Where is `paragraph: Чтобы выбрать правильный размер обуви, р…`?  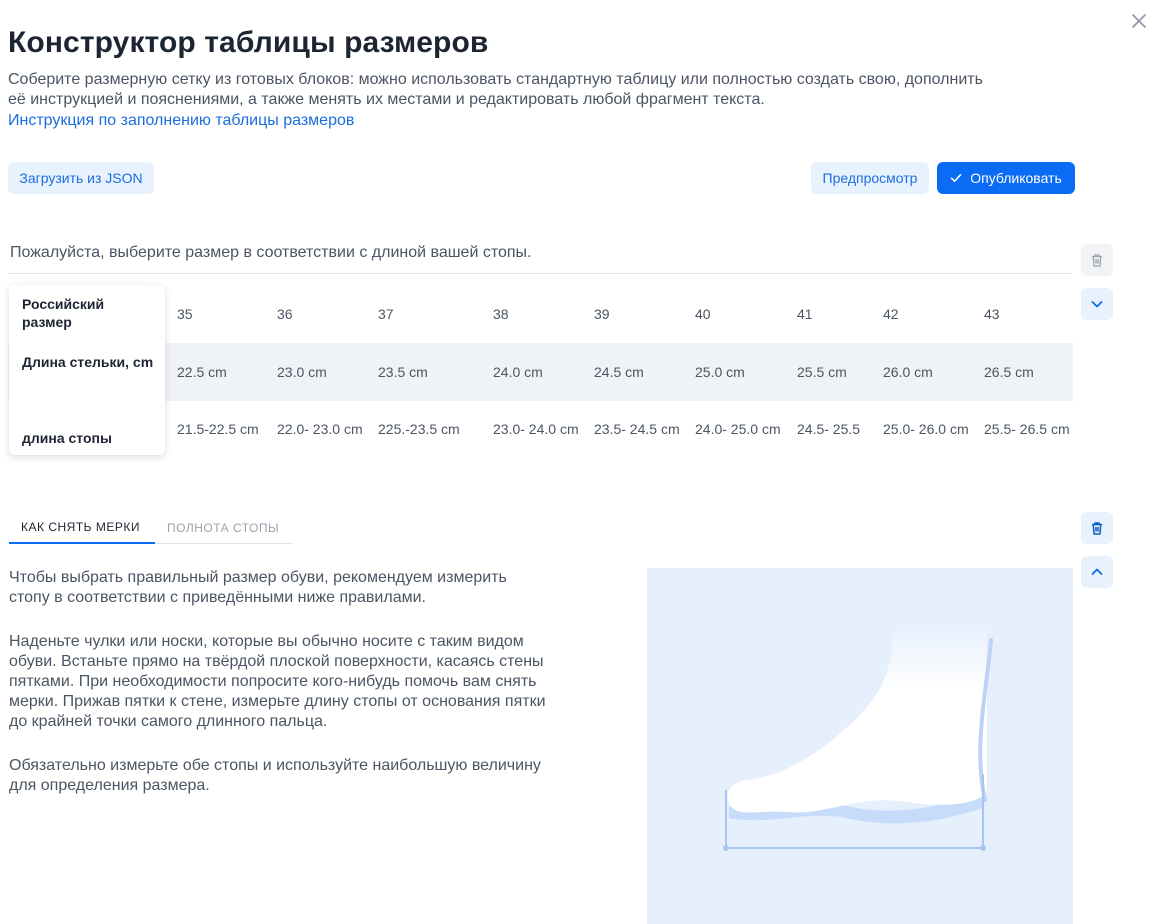
paragraph: Чтобы выбрать правильный размер обуви, р… is located at coordinates (309, 588).